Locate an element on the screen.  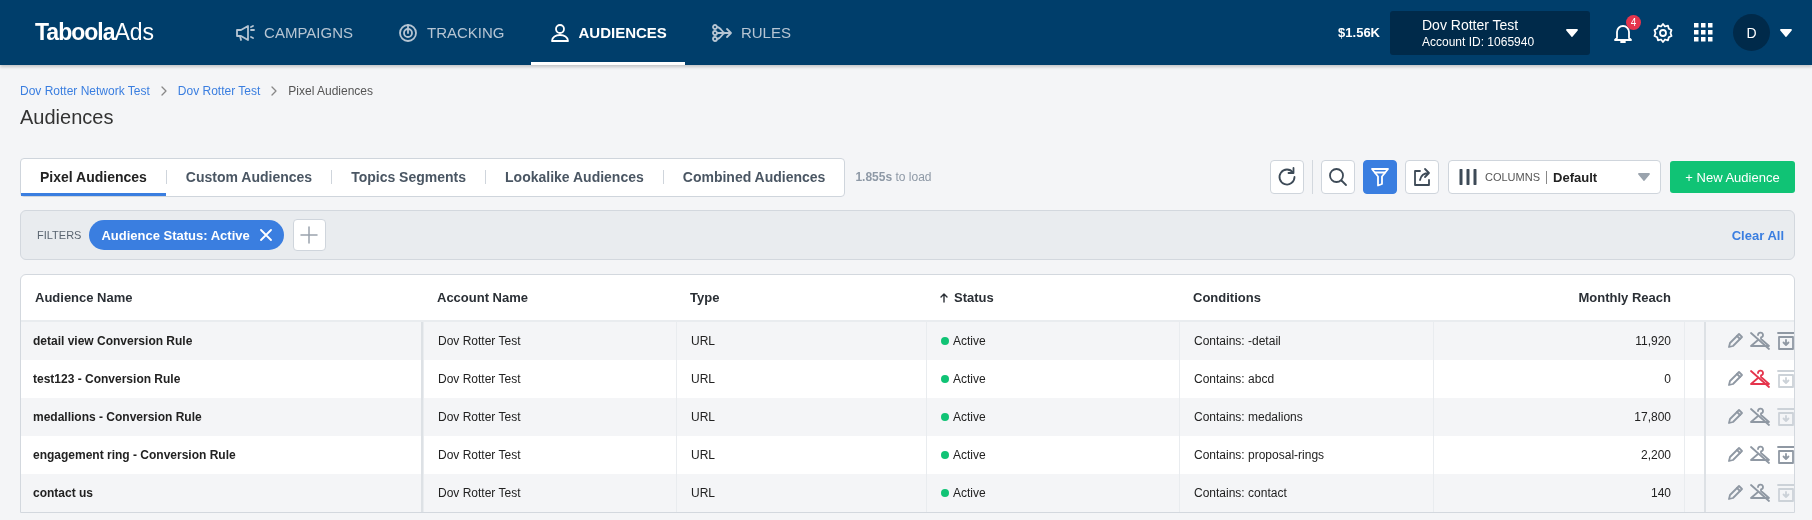
table-cell: 140 is located at coordinates (1558, 493).